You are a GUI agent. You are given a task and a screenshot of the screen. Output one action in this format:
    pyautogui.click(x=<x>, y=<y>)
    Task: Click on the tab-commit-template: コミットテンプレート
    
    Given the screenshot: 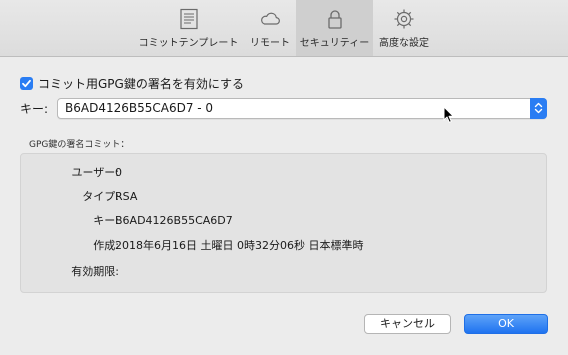 What is the action you would take?
    pyautogui.click(x=188, y=28)
    